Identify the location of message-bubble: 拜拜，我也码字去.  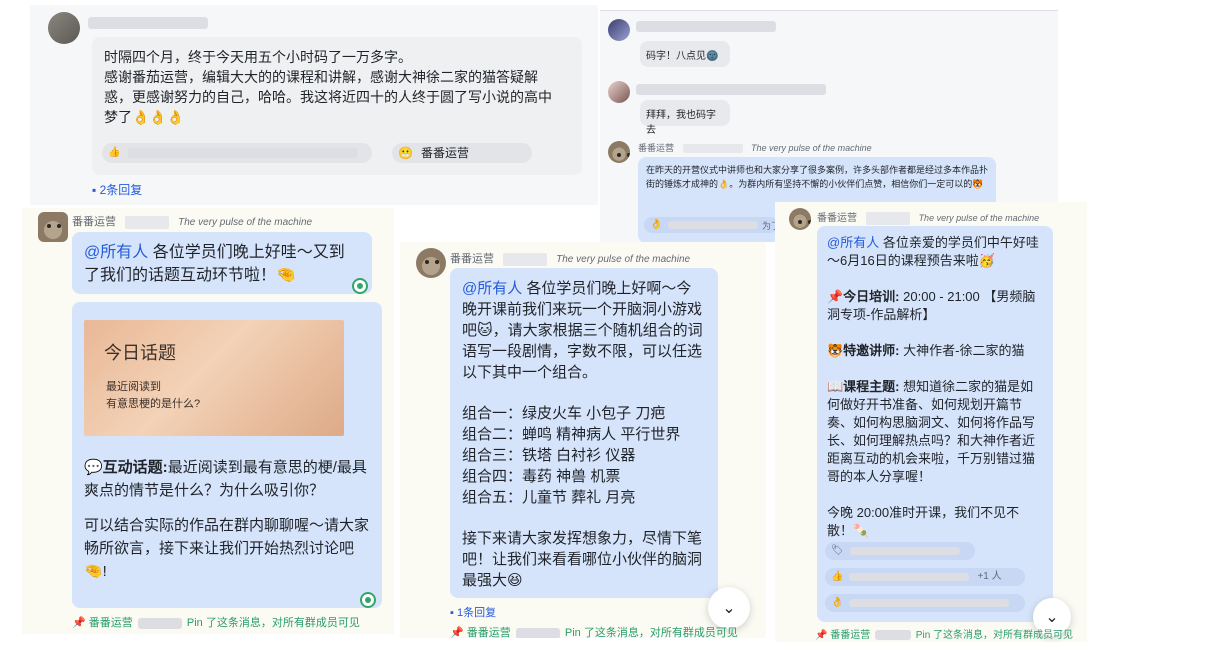
(685, 118).